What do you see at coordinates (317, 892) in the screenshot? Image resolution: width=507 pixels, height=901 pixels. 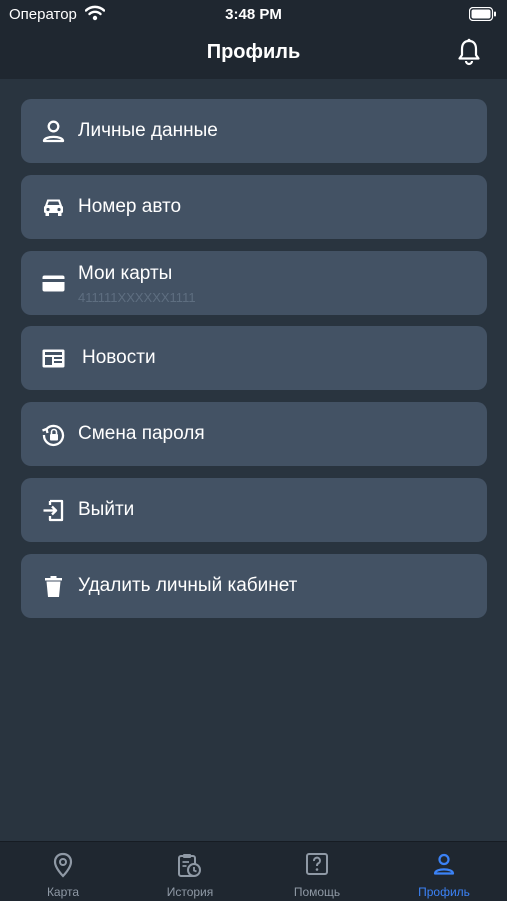 I see `tab-label: Помощь` at bounding box center [317, 892].